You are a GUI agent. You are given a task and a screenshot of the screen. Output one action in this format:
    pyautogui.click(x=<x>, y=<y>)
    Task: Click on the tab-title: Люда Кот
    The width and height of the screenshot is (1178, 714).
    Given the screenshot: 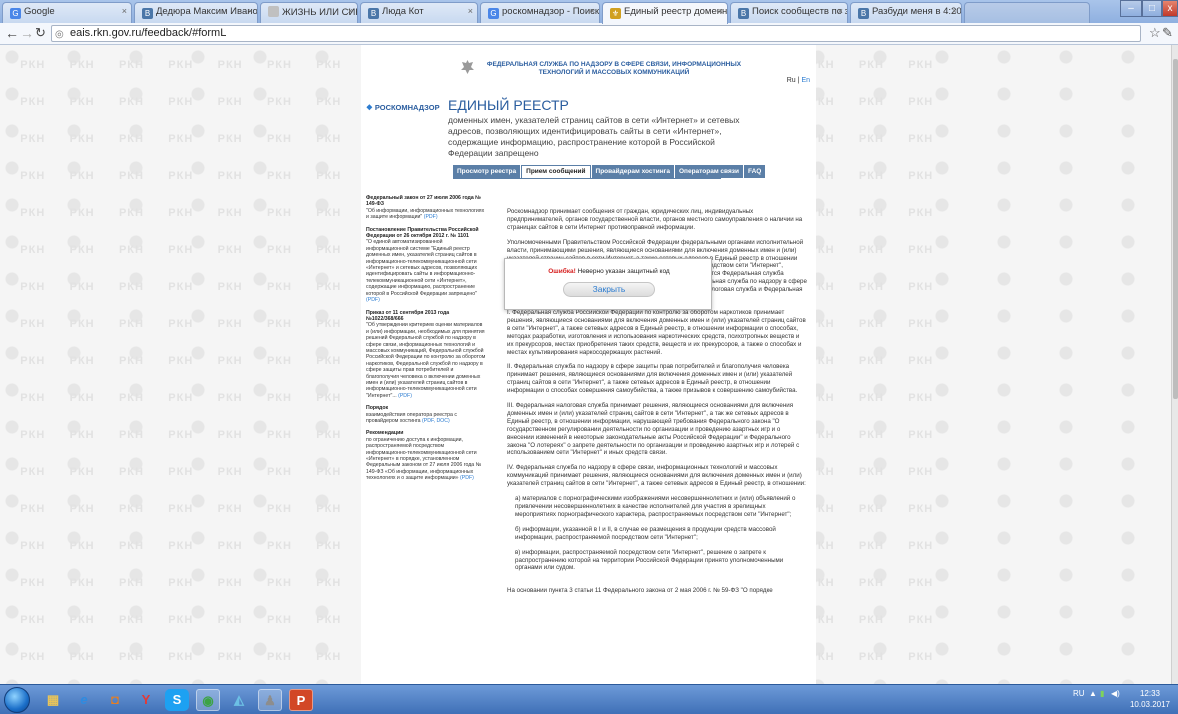 What is the action you would take?
    pyautogui.click(x=403, y=11)
    